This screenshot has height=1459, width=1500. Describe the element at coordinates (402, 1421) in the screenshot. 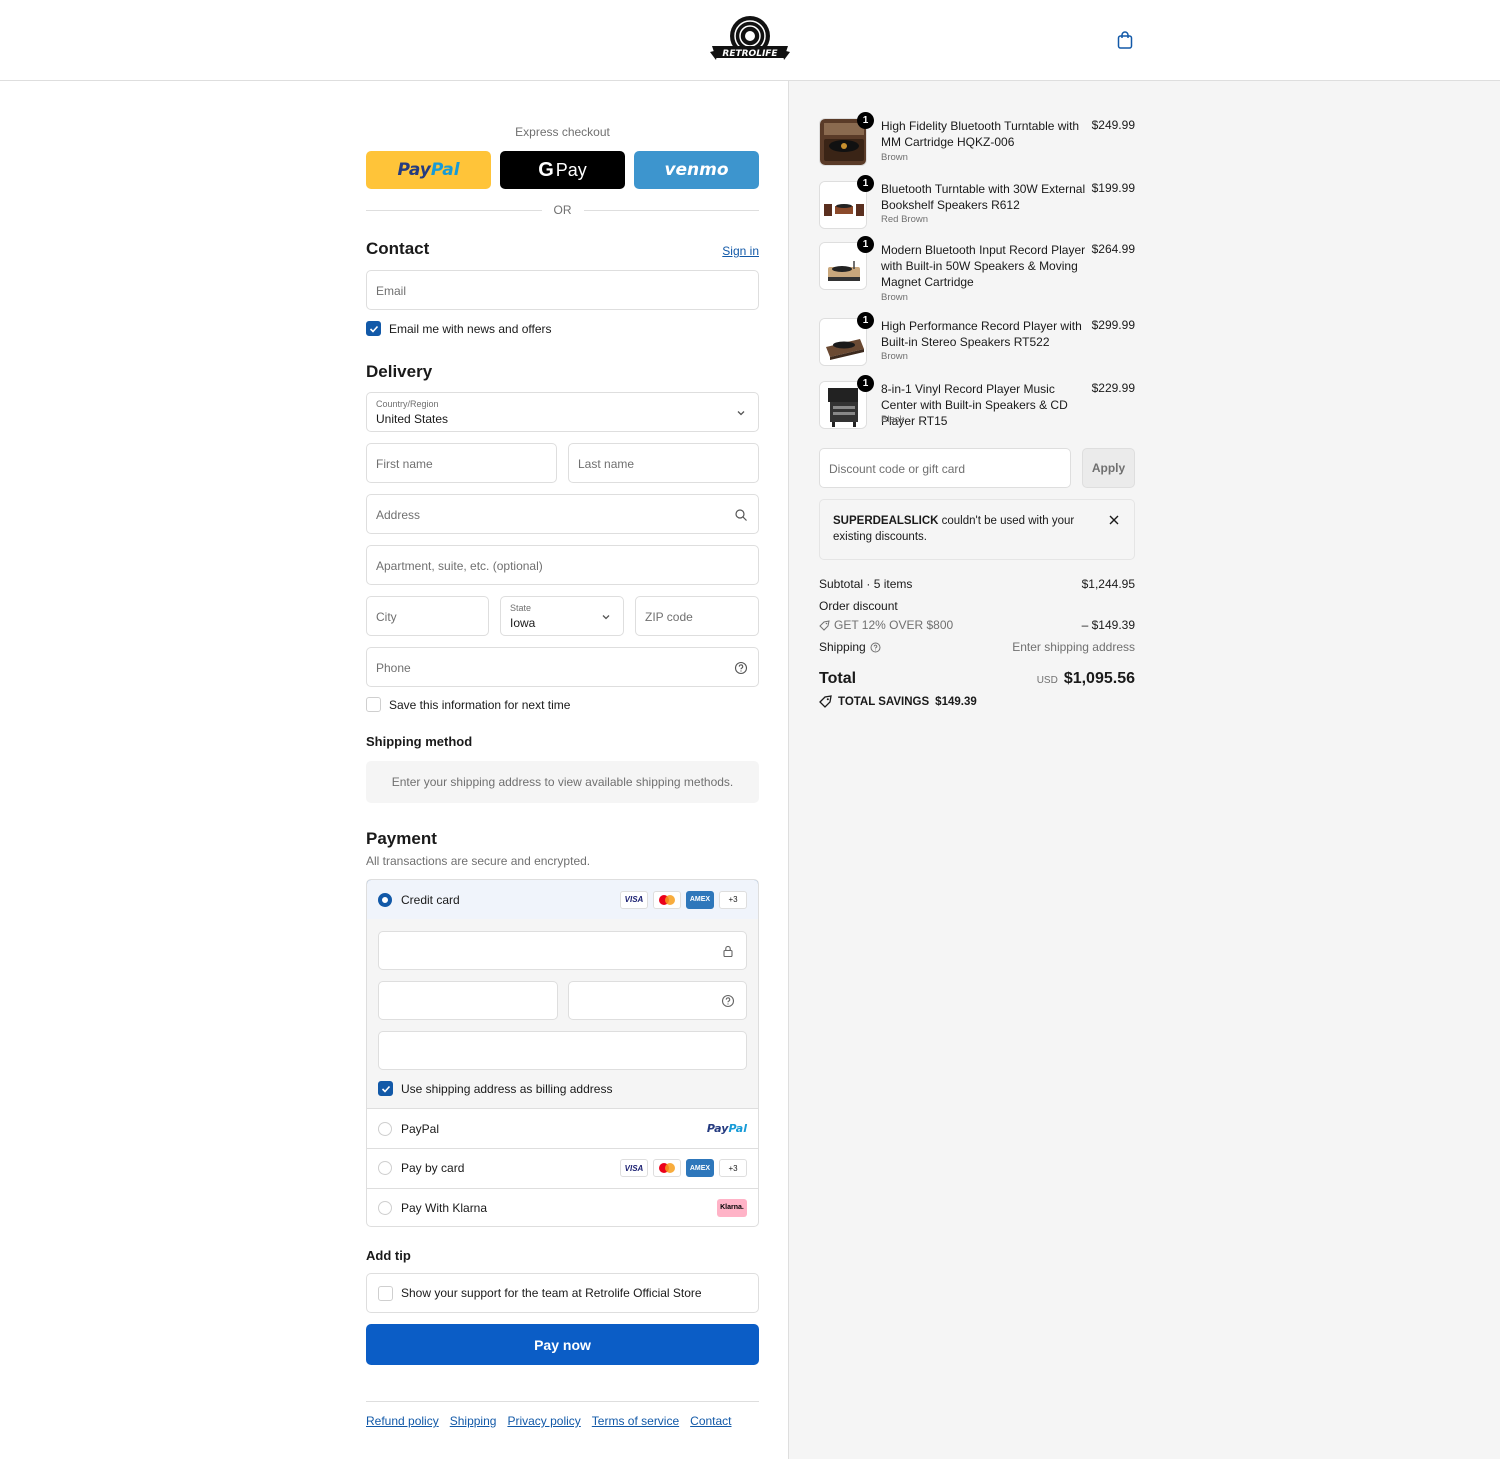

I see `refund-policy-link: Refund policy` at that location.